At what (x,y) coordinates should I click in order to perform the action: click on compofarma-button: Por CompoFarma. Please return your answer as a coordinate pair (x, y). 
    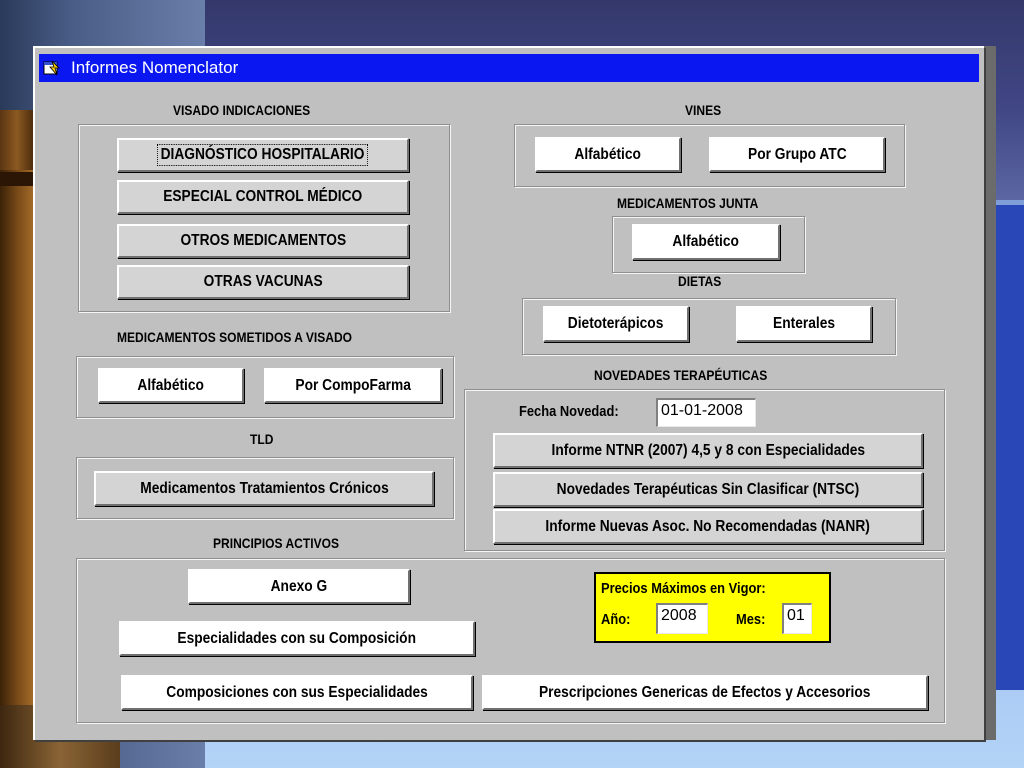
    Looking at the image, I should click on (353, 385).